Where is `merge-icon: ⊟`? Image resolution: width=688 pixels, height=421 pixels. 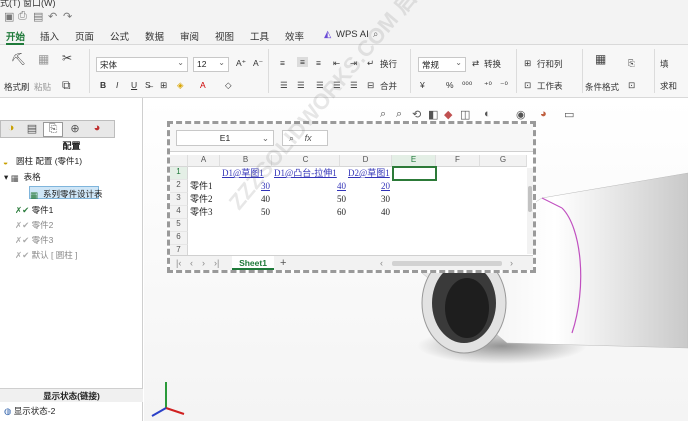 merge-icon: ⊟ is located at coordinates (370, 85).